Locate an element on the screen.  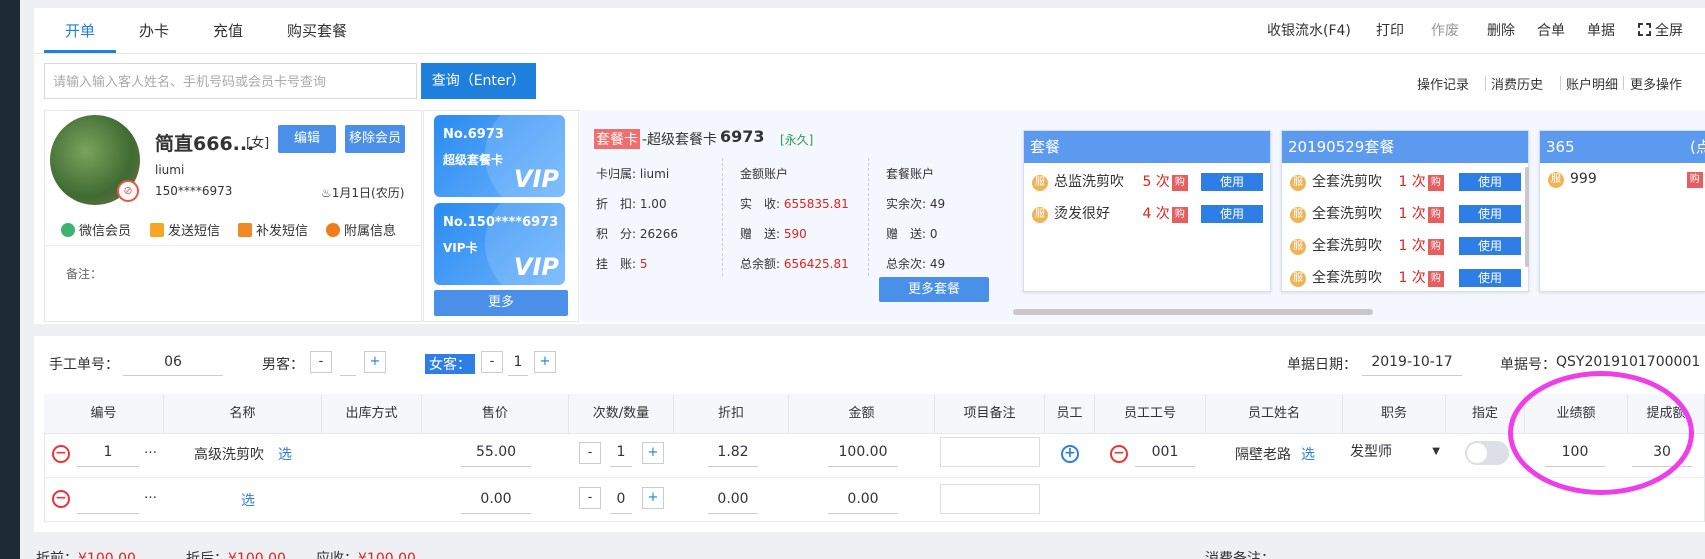
package-box: 套餐 服总监洗剪吹 5 次购 使用 服烫发很好 4 次购 使用 is located at coordinates (1147, 211).